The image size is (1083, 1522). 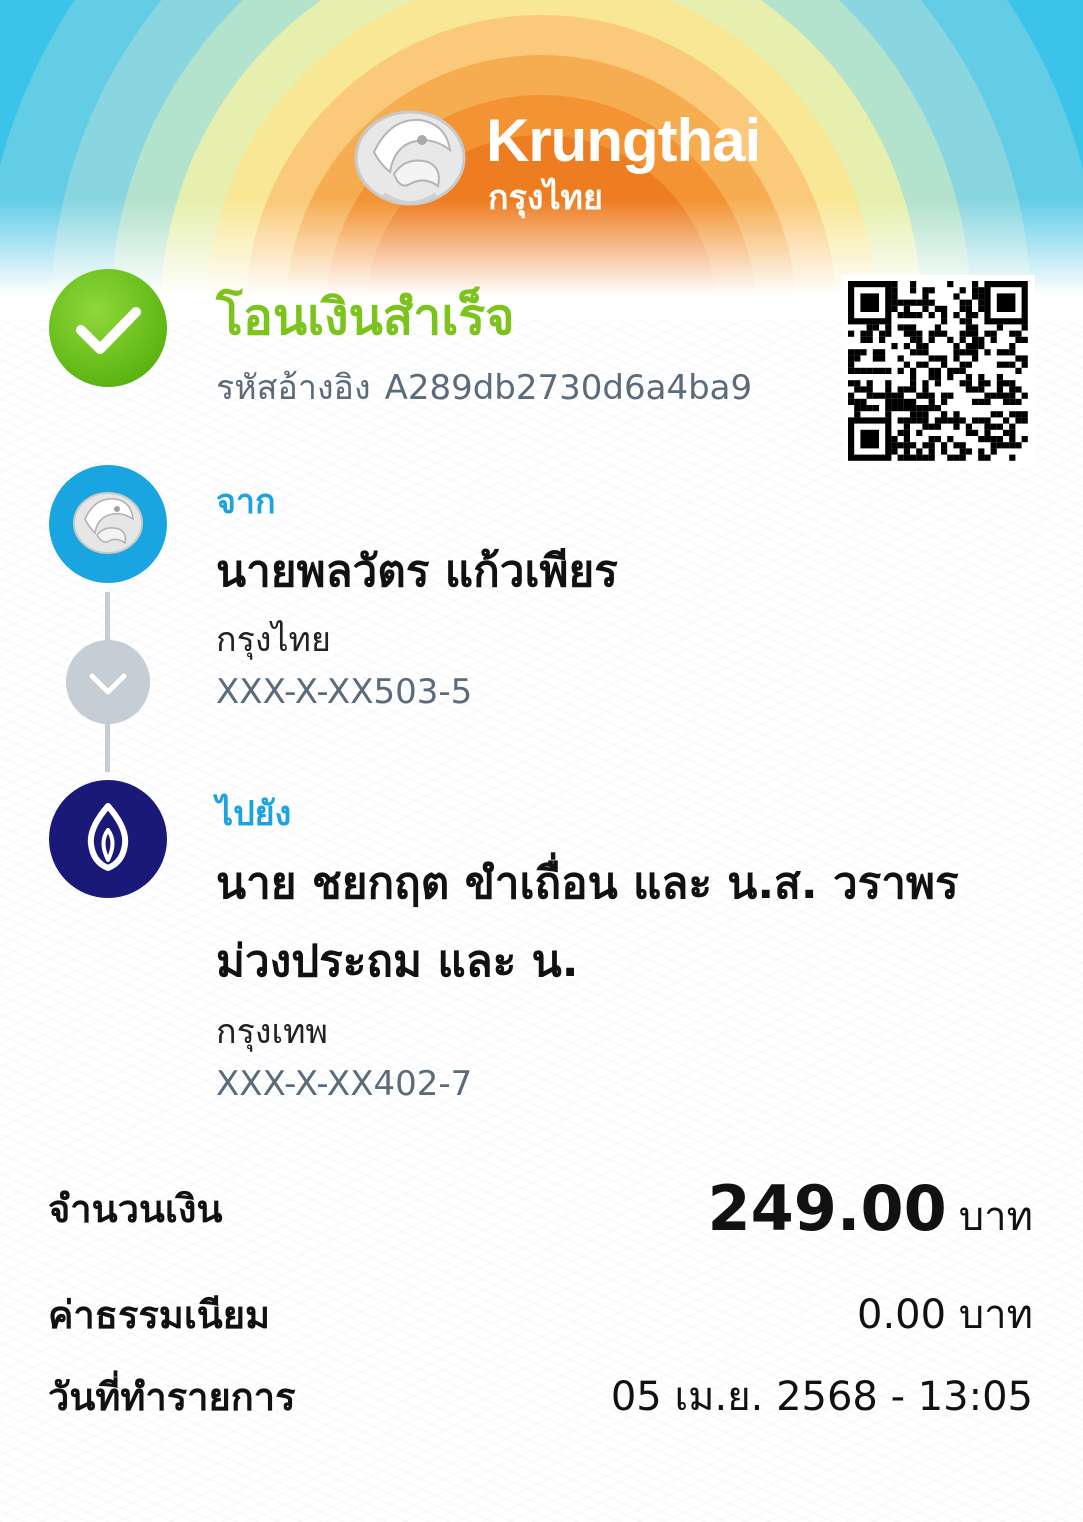 I want to click on recipient-bank: กรุงเทพ, so click(x=272, y=1032).